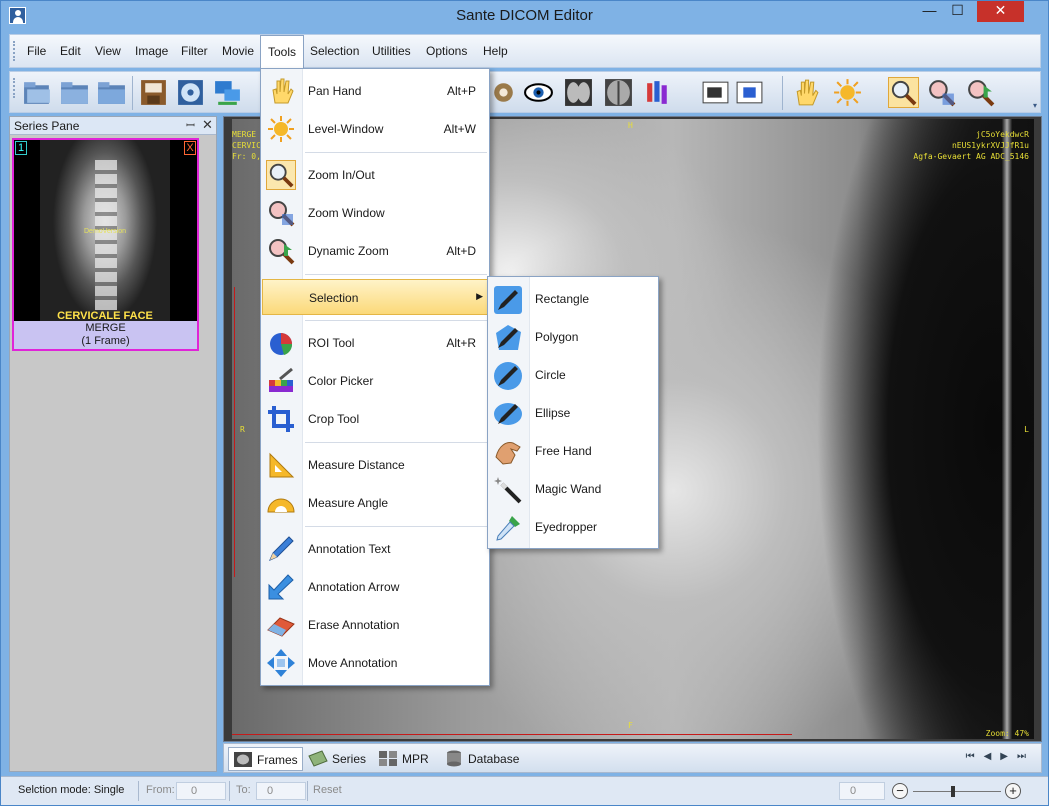  What do you see at coordinates (454, 758) in the screenshot?
I see `database-icon` at bounding box center [454, 758].